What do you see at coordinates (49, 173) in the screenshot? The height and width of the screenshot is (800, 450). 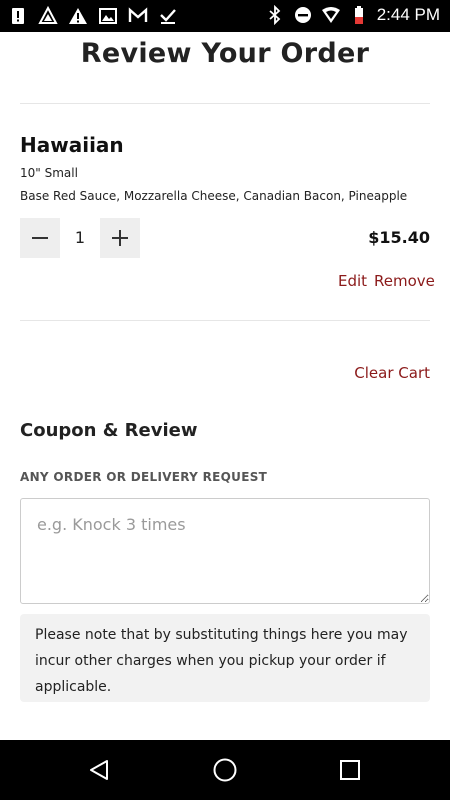 I see `item-size: 10" Small` at bounding box center [49, 173].